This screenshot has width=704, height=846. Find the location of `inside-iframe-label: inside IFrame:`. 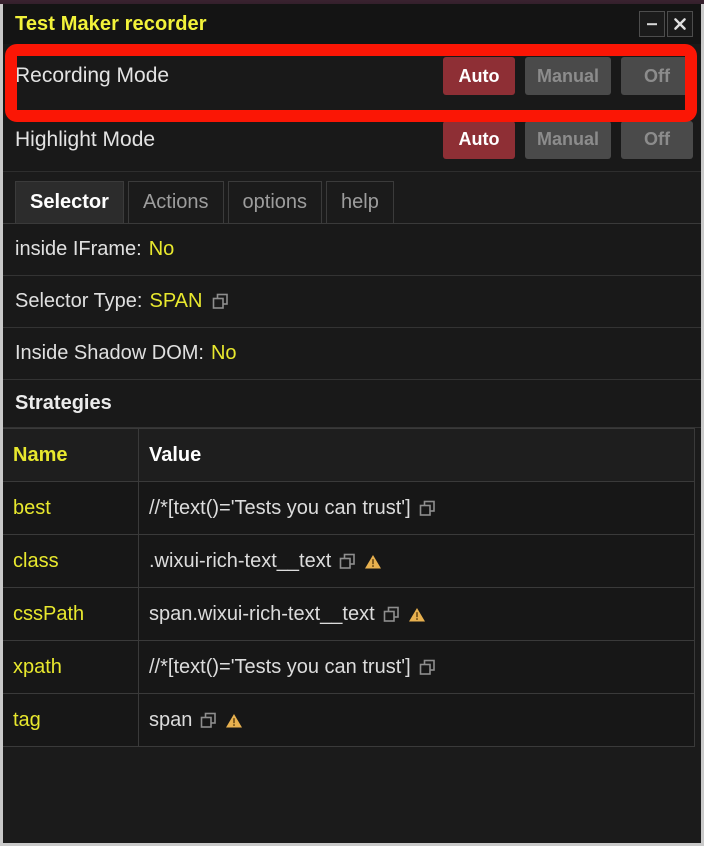

inside-iframe-label: inside IFrame: is located at coordinates (78, 249).